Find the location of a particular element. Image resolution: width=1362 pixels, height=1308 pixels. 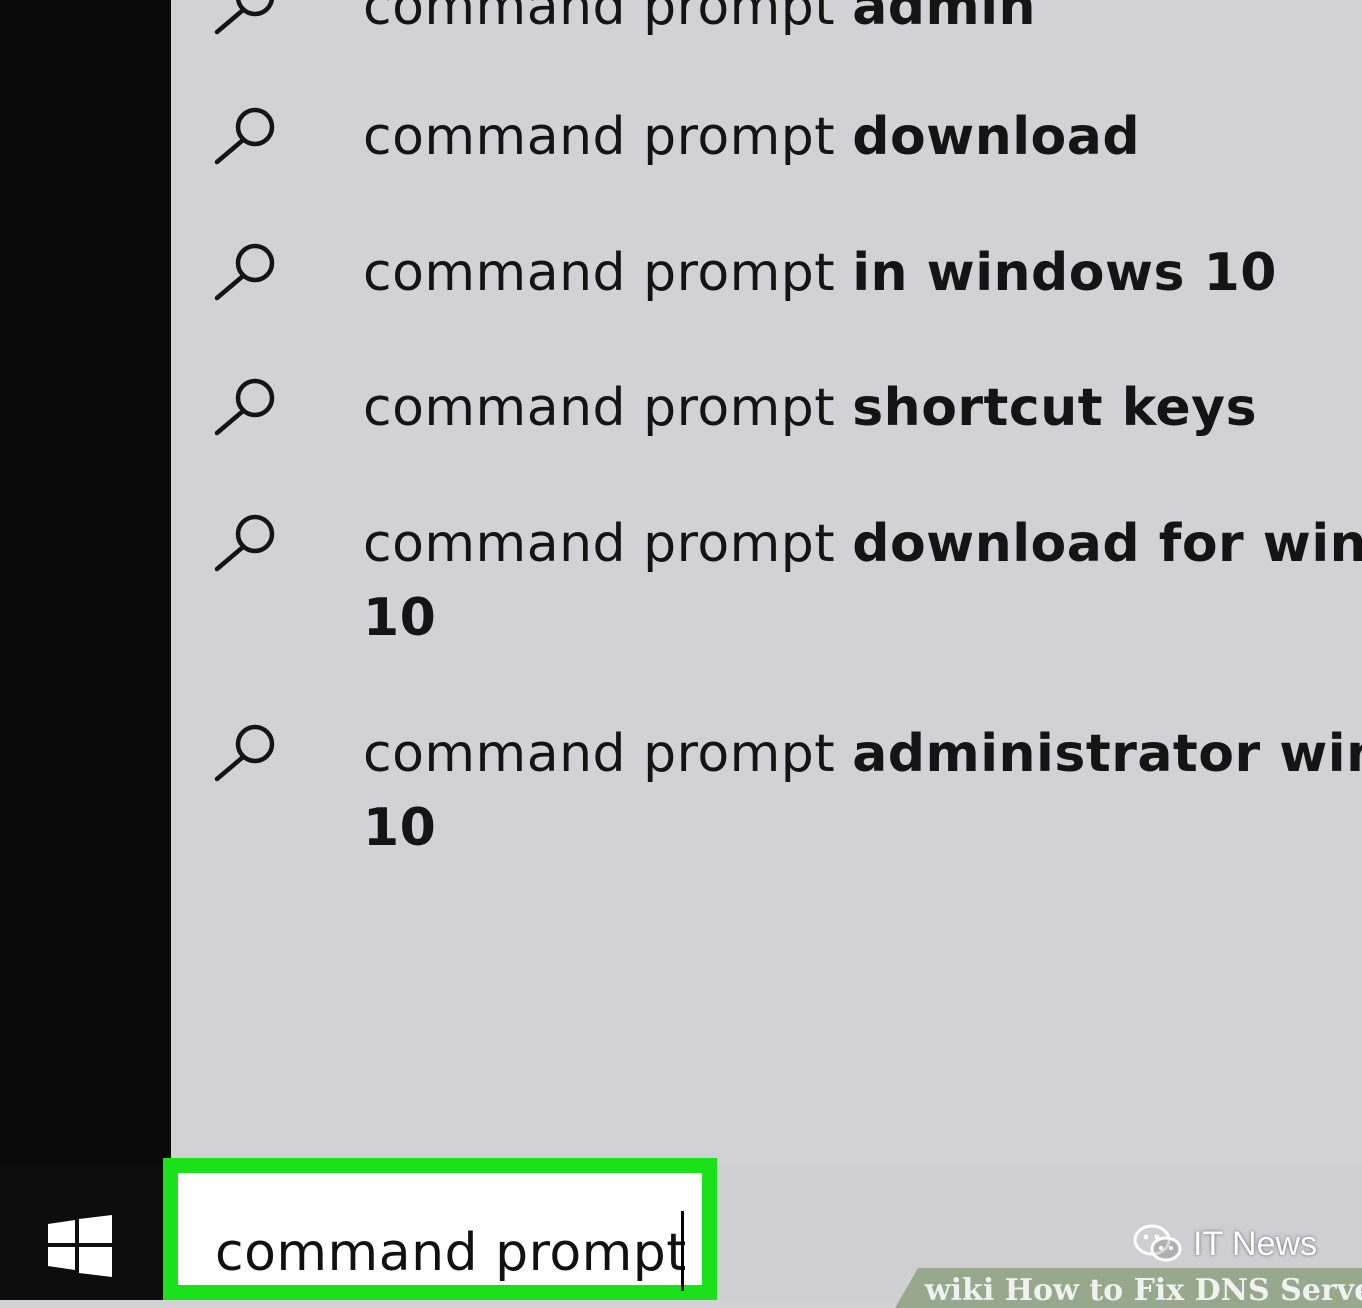

text-caret is located at coordinates (682, 1251).